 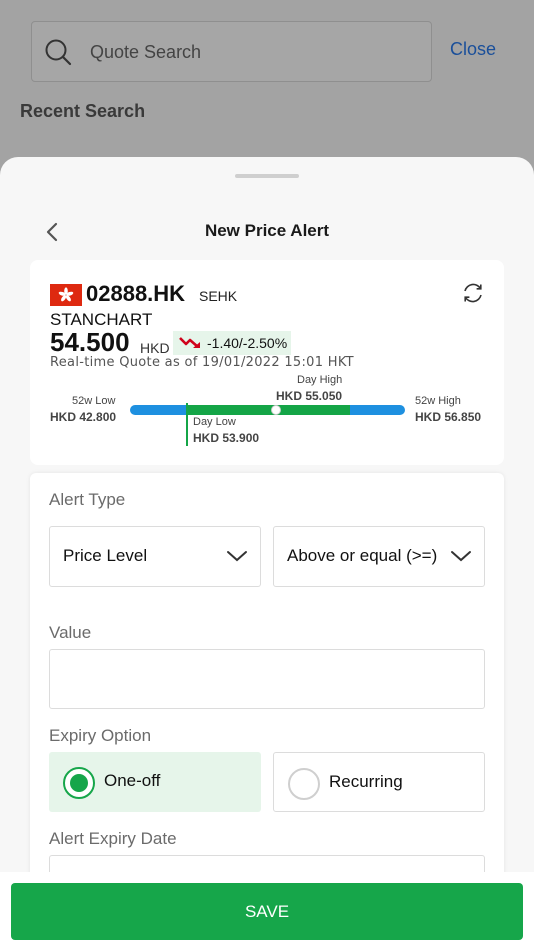 What do you see at coordinates (87, 499) in the screenshot?
I see `alert-type-label: Alert Type` at bounding box center [87, 499].